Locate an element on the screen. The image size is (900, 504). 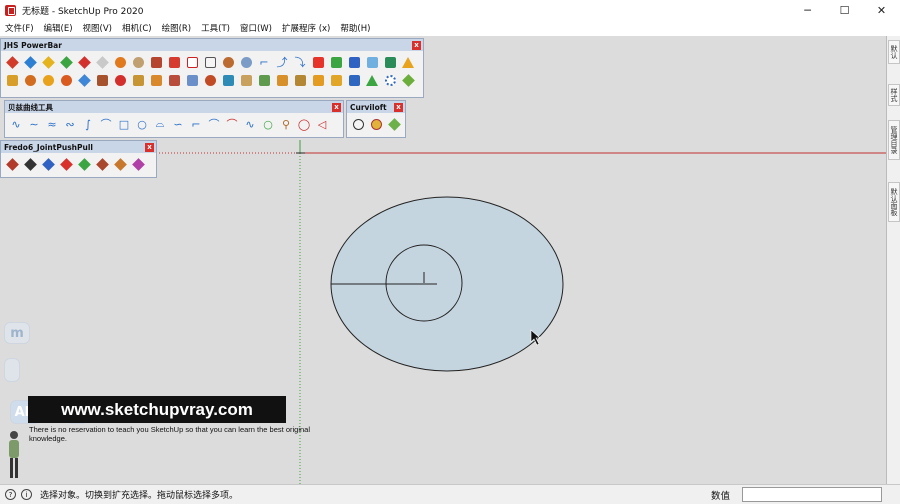
bezier-curve-icon: ⌐ is located at coordinates (196, 124).